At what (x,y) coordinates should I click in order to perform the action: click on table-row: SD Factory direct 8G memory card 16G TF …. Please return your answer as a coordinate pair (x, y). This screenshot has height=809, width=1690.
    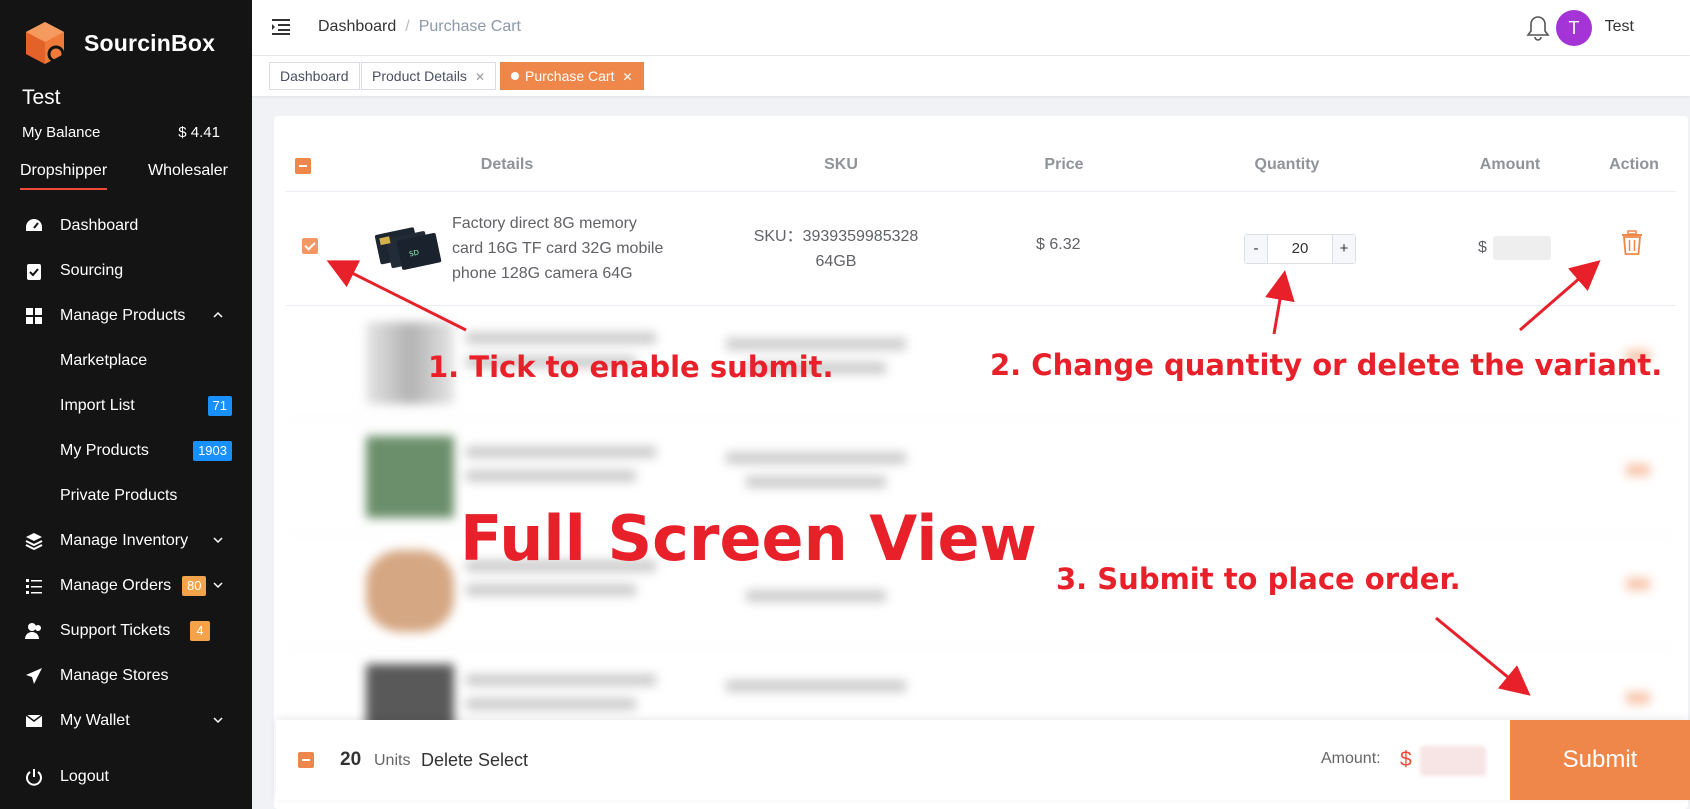
    Looking at the image, I should click on (981, 249).